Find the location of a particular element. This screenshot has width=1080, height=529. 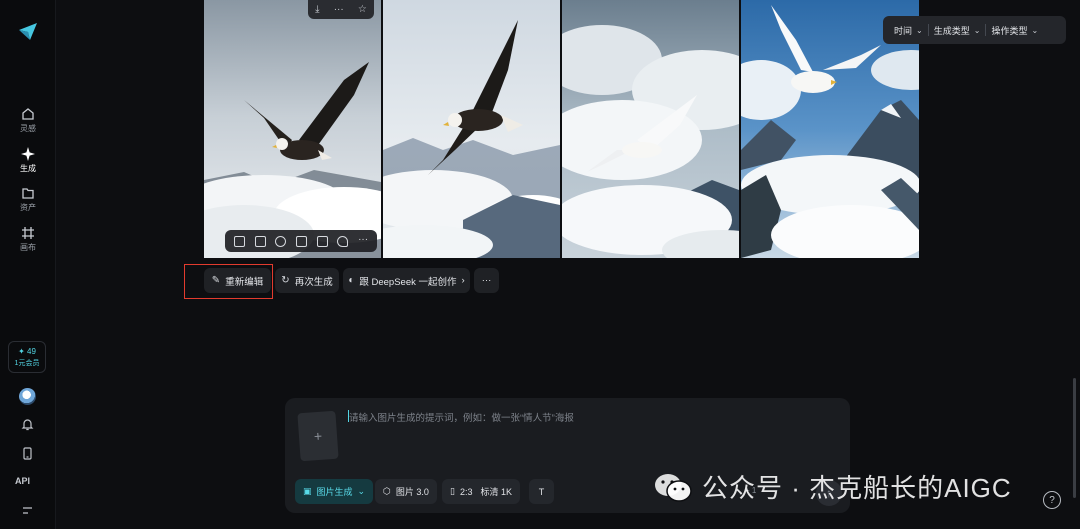

sidebar-item-generate: 生成 is located at coordinates (28, 160).